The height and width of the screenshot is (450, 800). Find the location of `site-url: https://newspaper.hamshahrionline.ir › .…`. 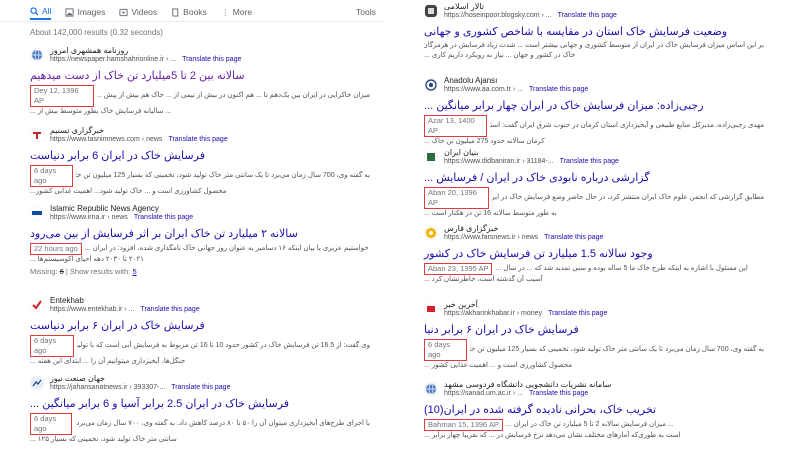

site-url: https://newspaper.hamshahrionline.ir › .… is located at coordinates (145, 60).